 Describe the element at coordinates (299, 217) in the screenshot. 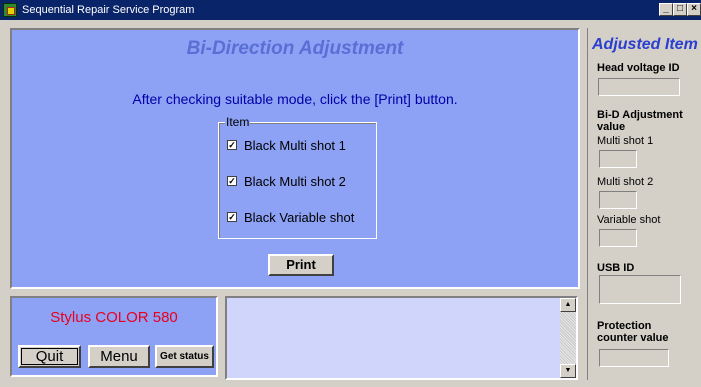

I see `checkbox-label: Black Variable shot` at that location.